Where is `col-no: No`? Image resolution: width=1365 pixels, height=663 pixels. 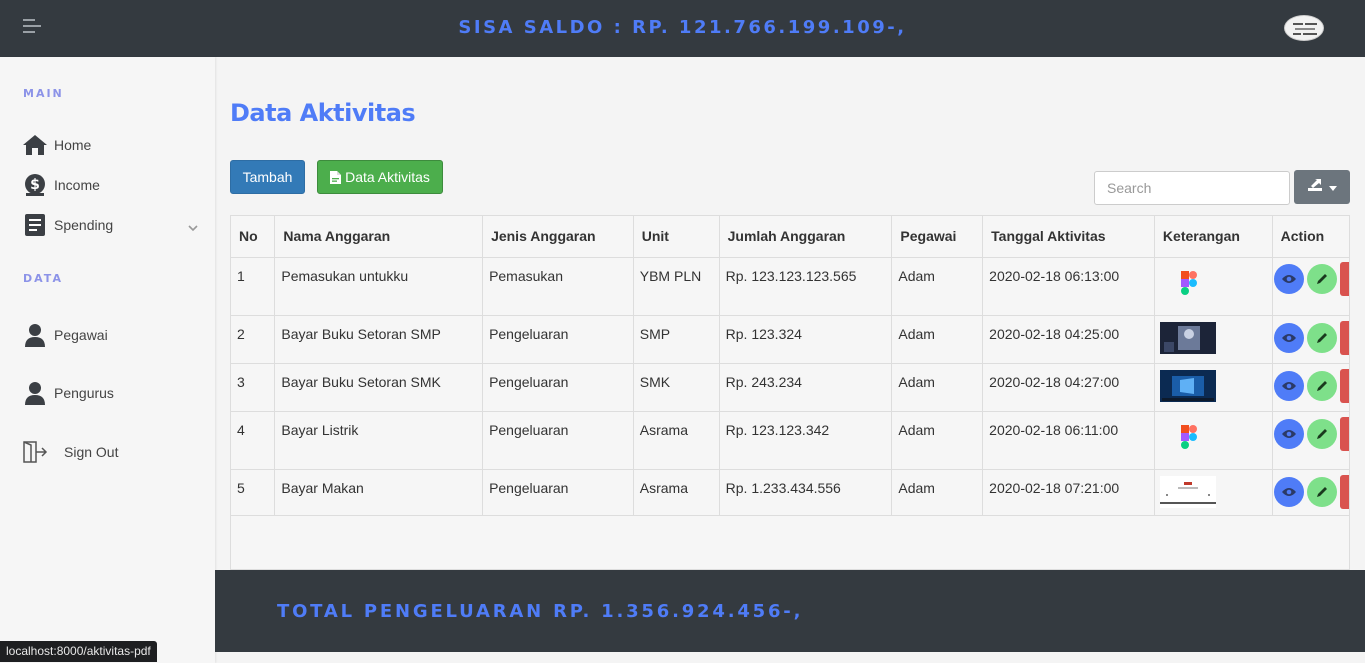
col-no: No is located at coordinates (253, 237).